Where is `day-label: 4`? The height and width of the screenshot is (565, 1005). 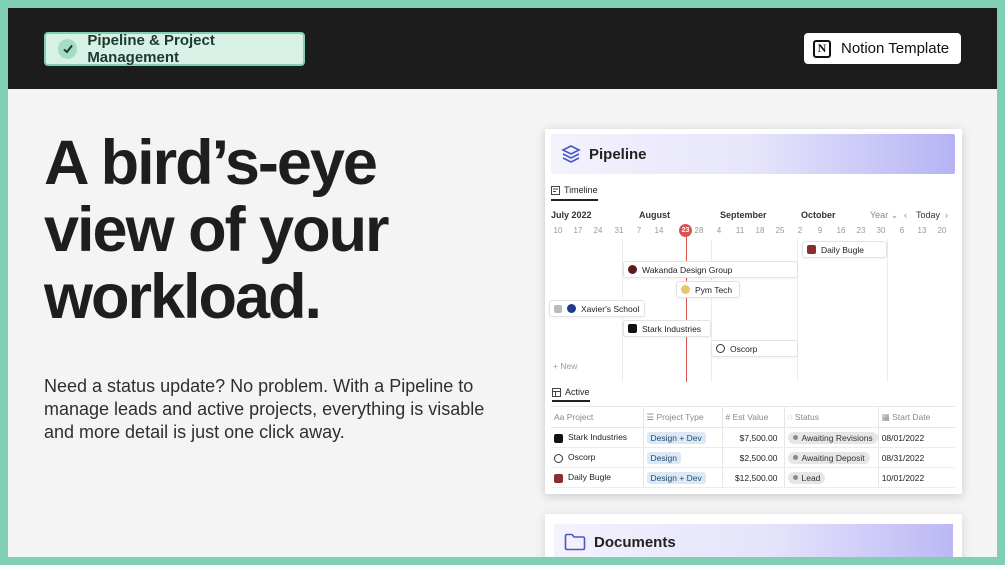
day-label: 4 is located at coordinates (719, 230).